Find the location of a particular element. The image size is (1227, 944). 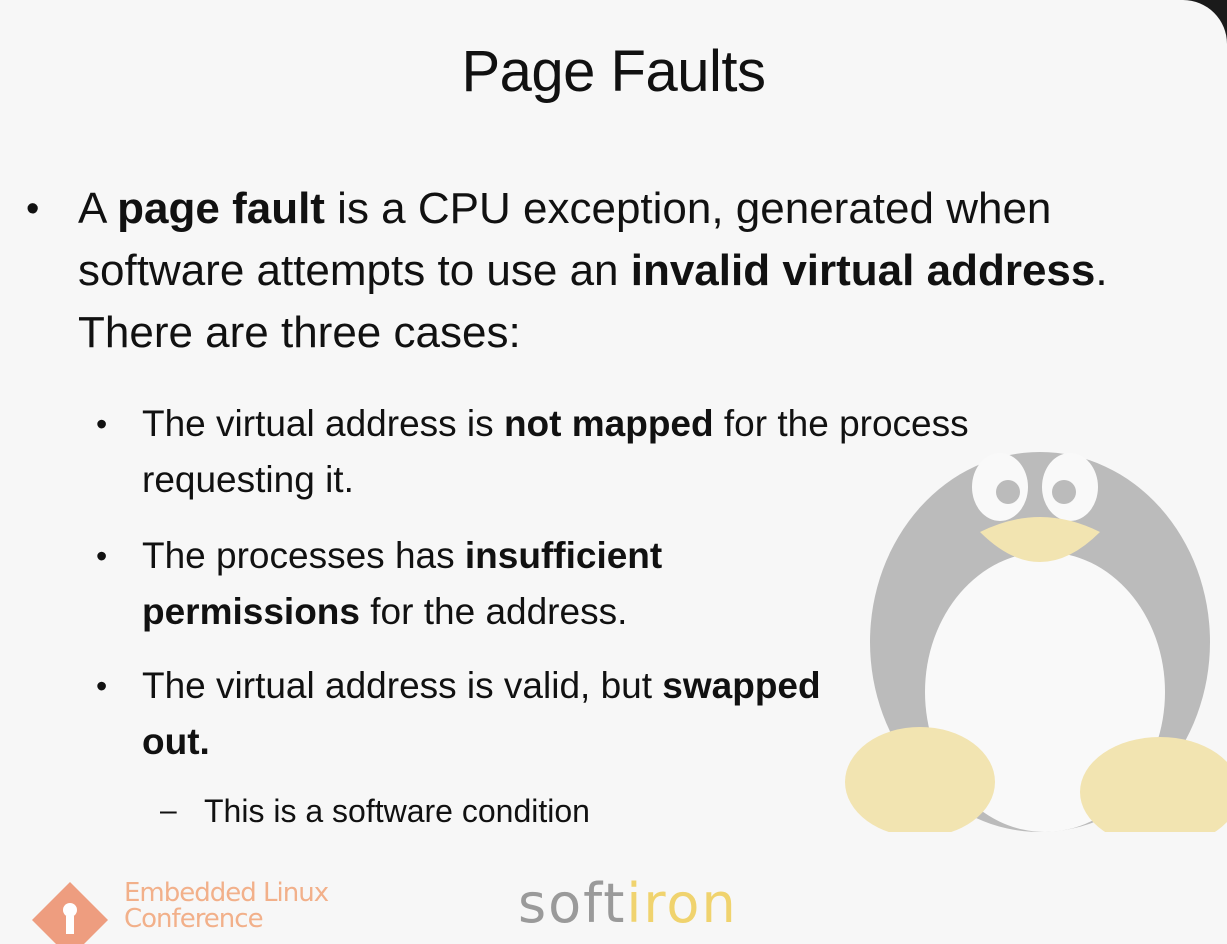

elc-line-1: Embedded Linux is located at coordinates (226, 893).